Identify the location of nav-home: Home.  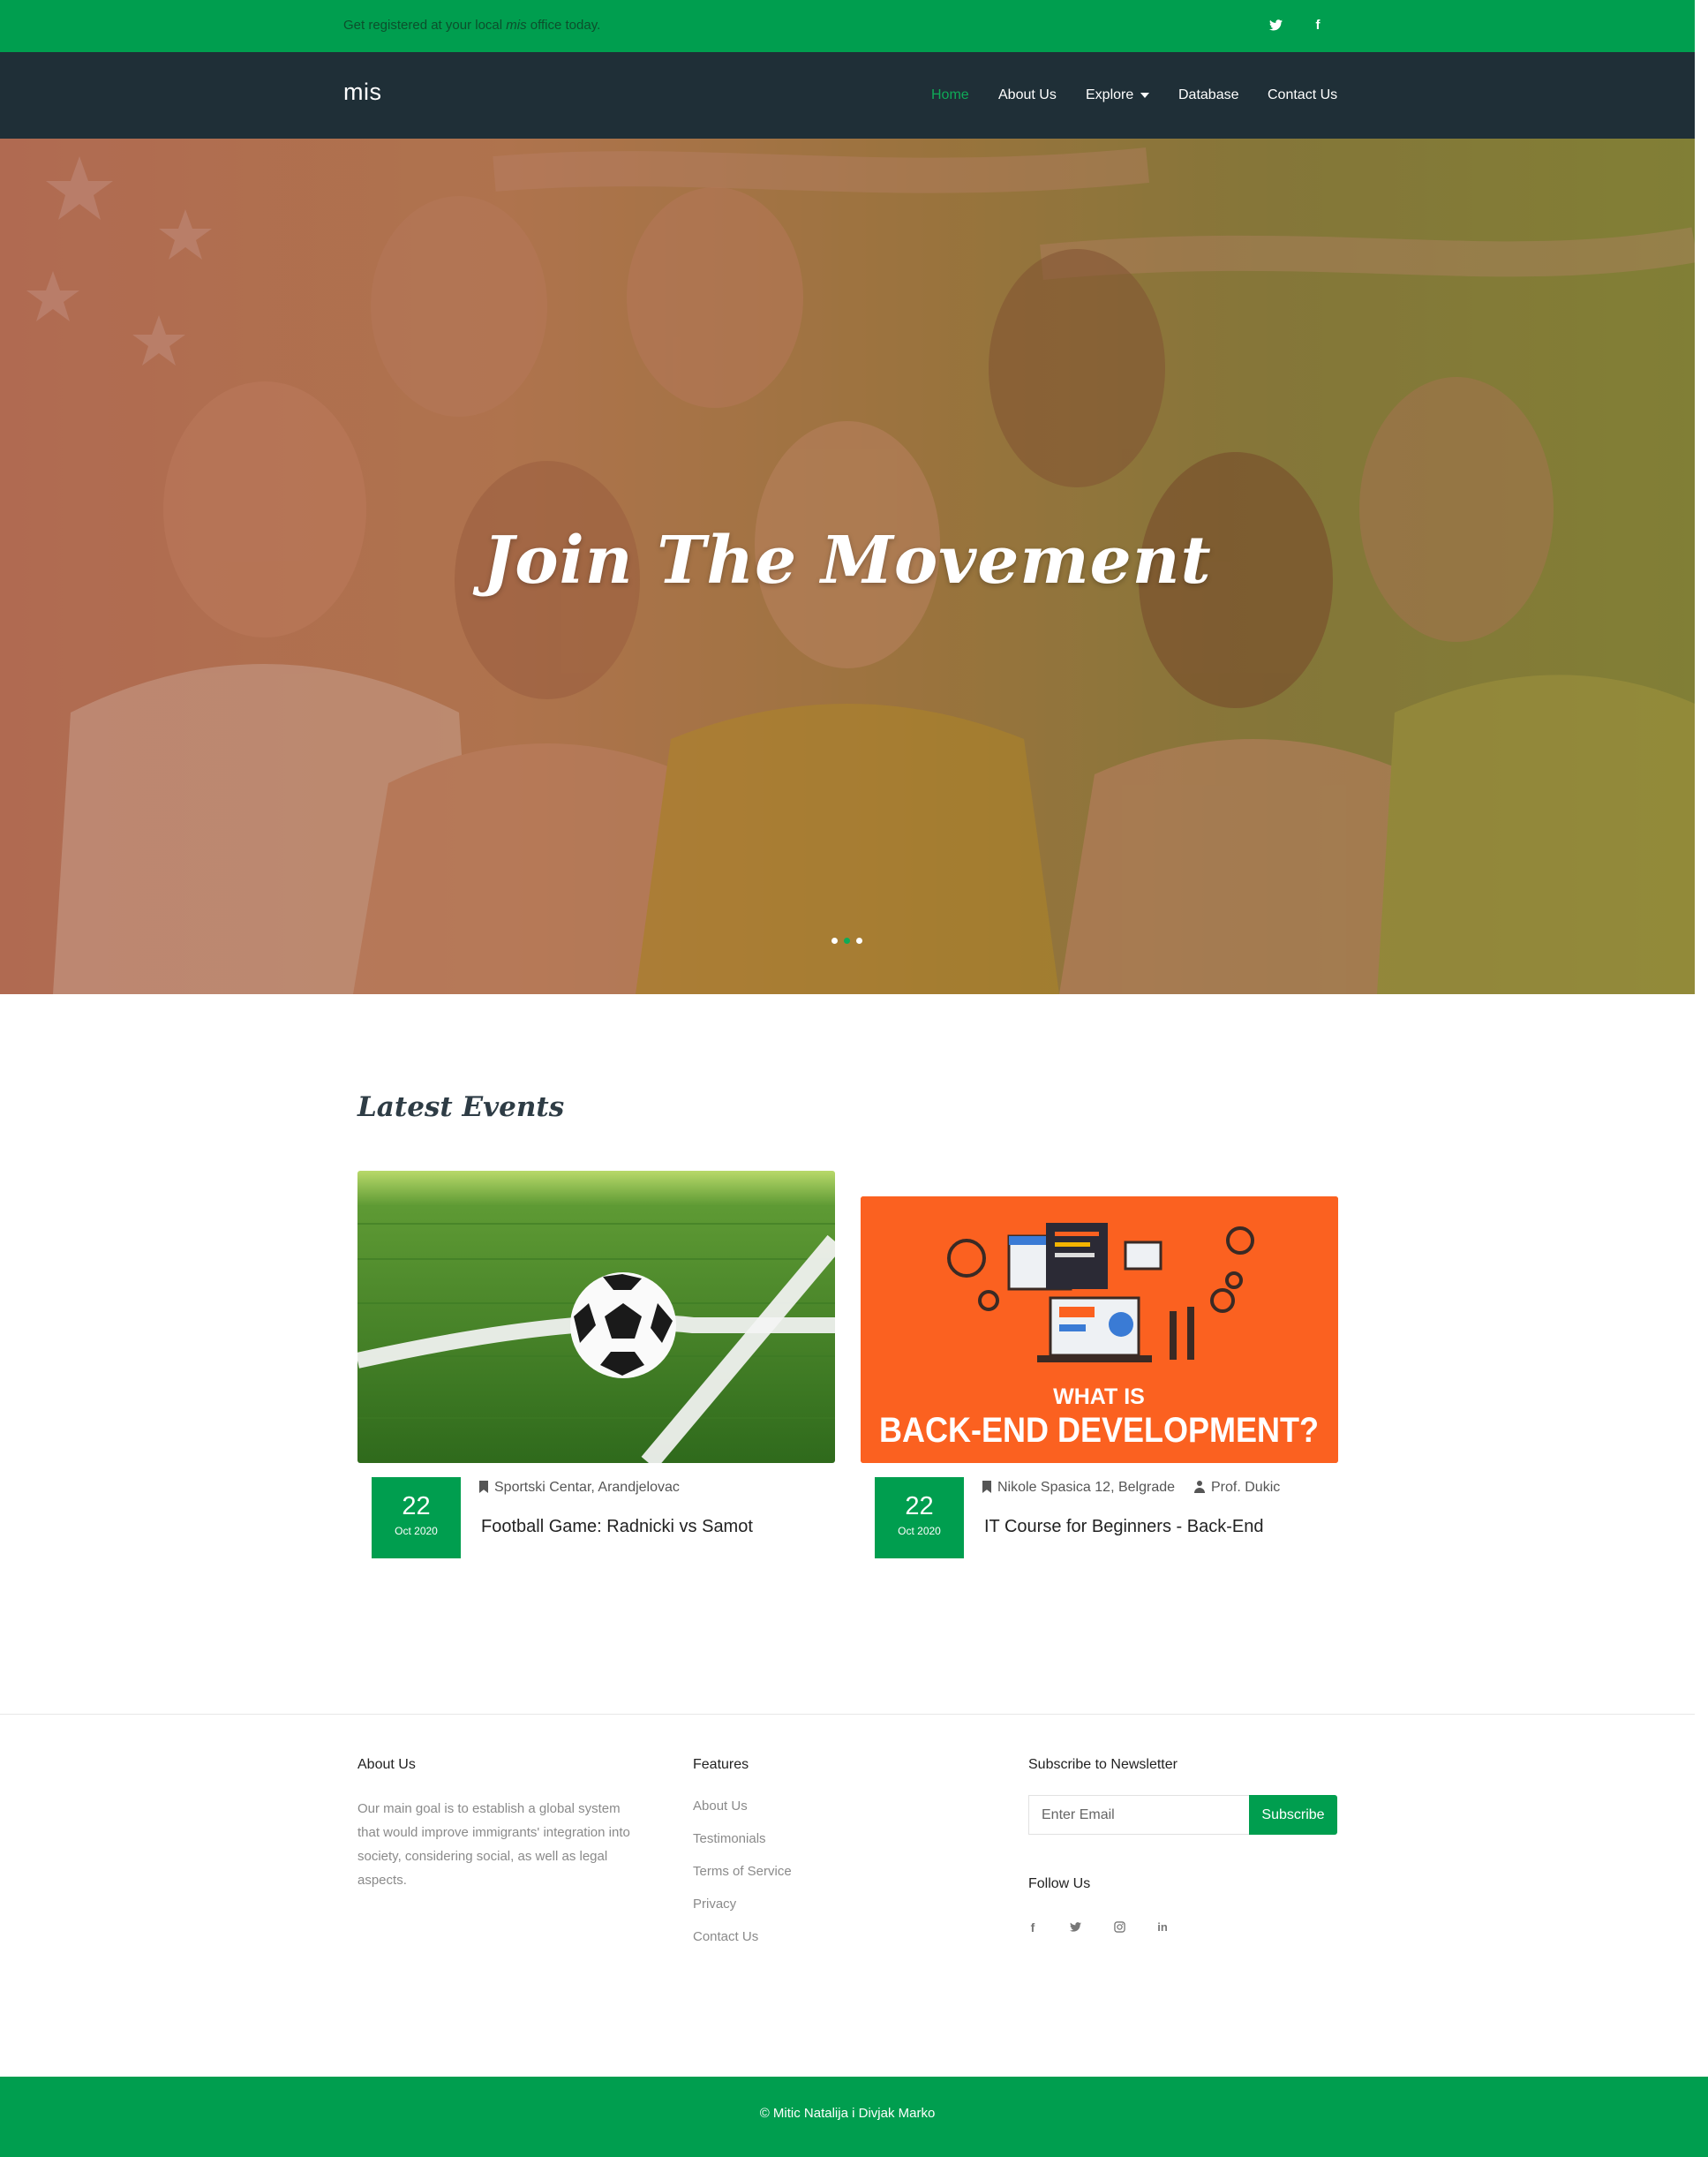
(950, 95).